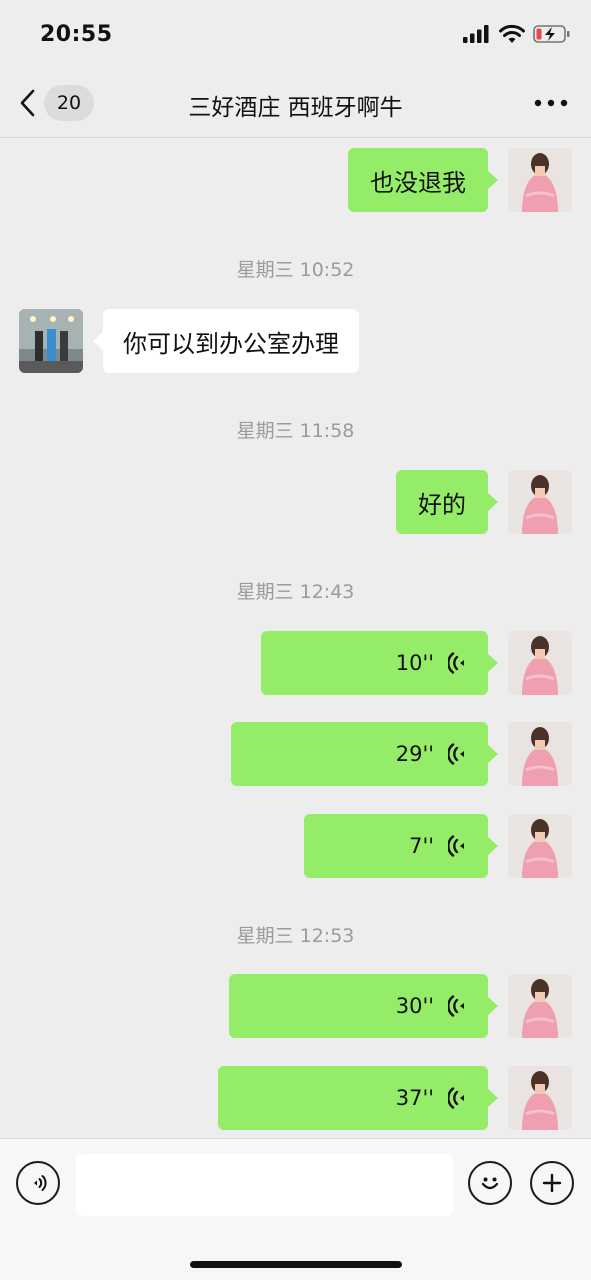 This screenshot has height=1280, width=591. I want to click on message-text: 你可以到办公室办理, so click(231, 343).